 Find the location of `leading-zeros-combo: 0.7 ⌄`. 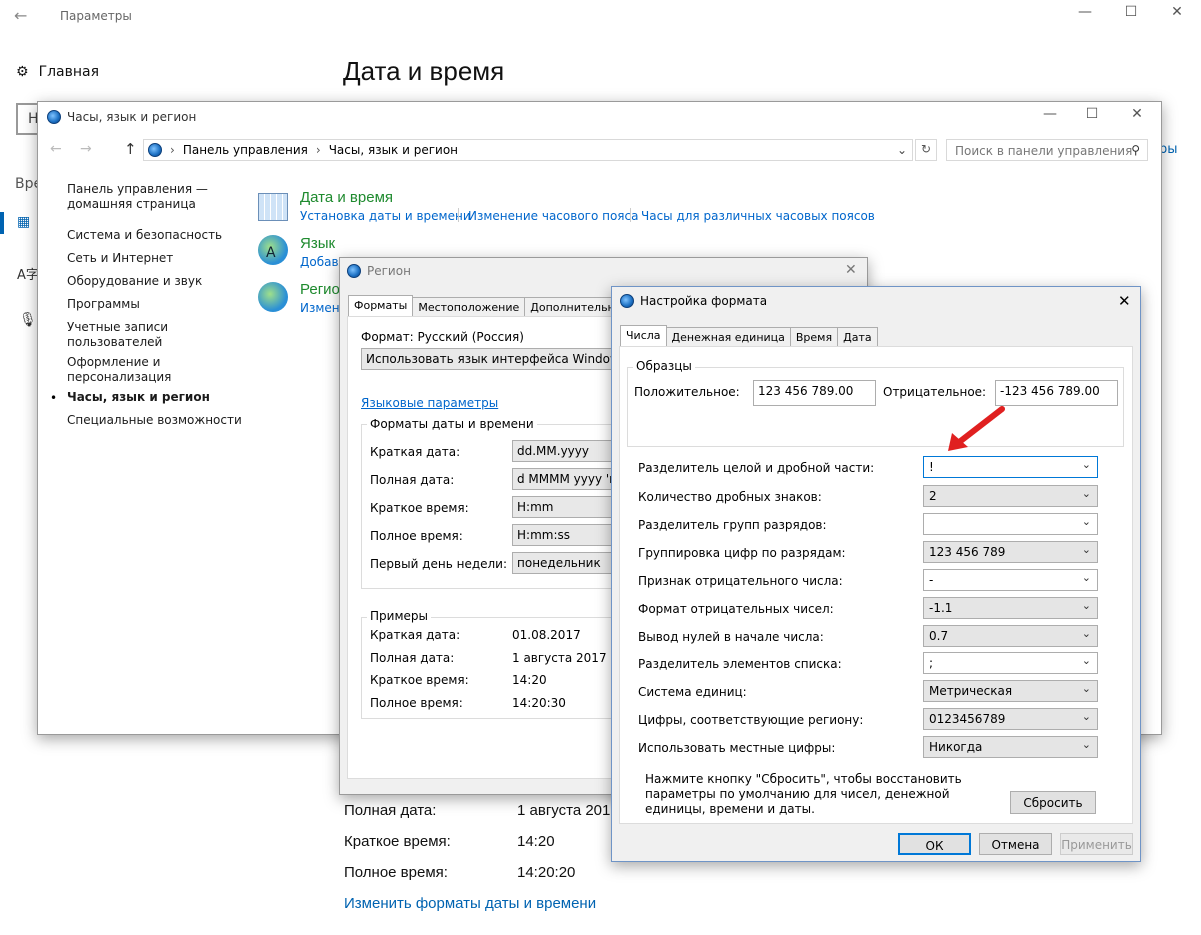

leading-zeros-combo: 0.7 ⌄ is located at coordinates (1010, 636).